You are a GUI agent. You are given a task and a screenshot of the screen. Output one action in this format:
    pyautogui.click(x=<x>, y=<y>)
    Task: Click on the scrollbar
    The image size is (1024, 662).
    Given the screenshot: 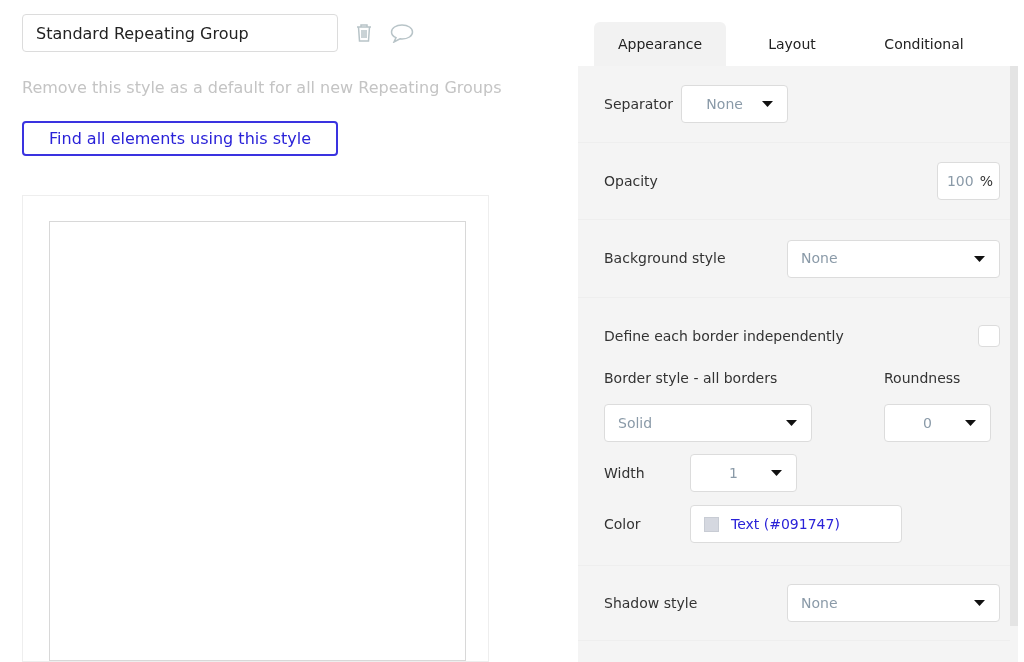 What is the action you would take?
    pyautogui.click(x=1014, y=346)
    